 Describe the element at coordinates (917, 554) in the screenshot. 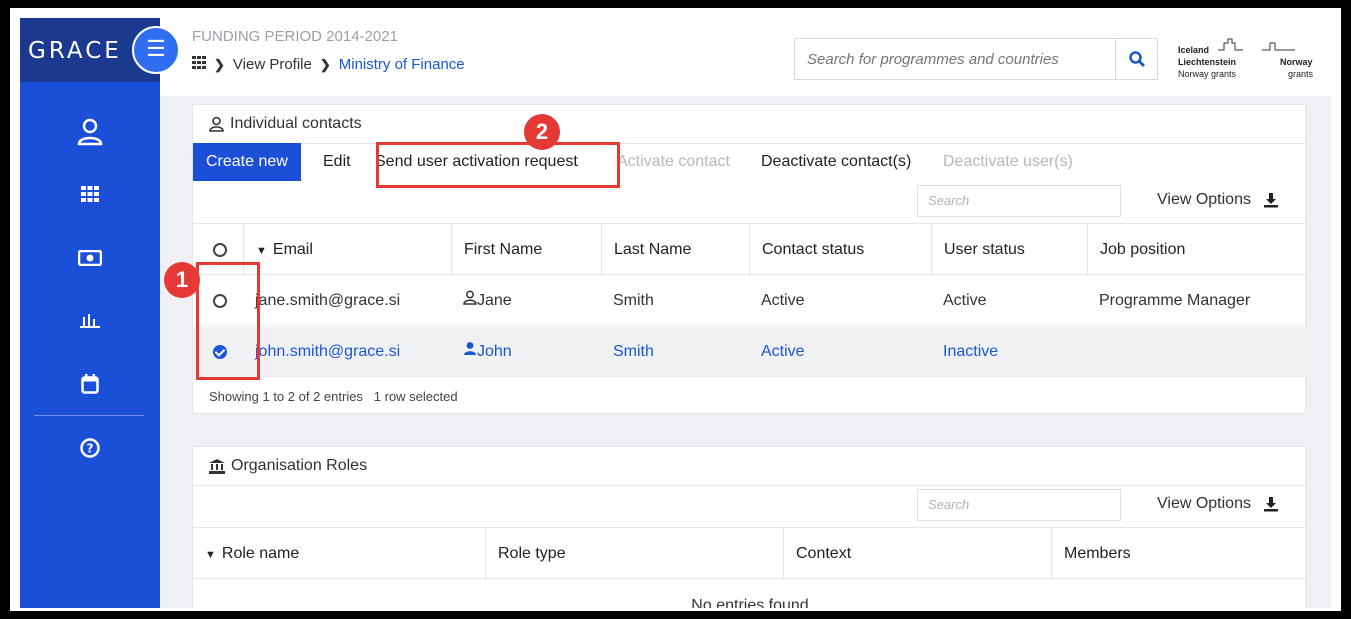

I see `column-header-context: Context` at that location.